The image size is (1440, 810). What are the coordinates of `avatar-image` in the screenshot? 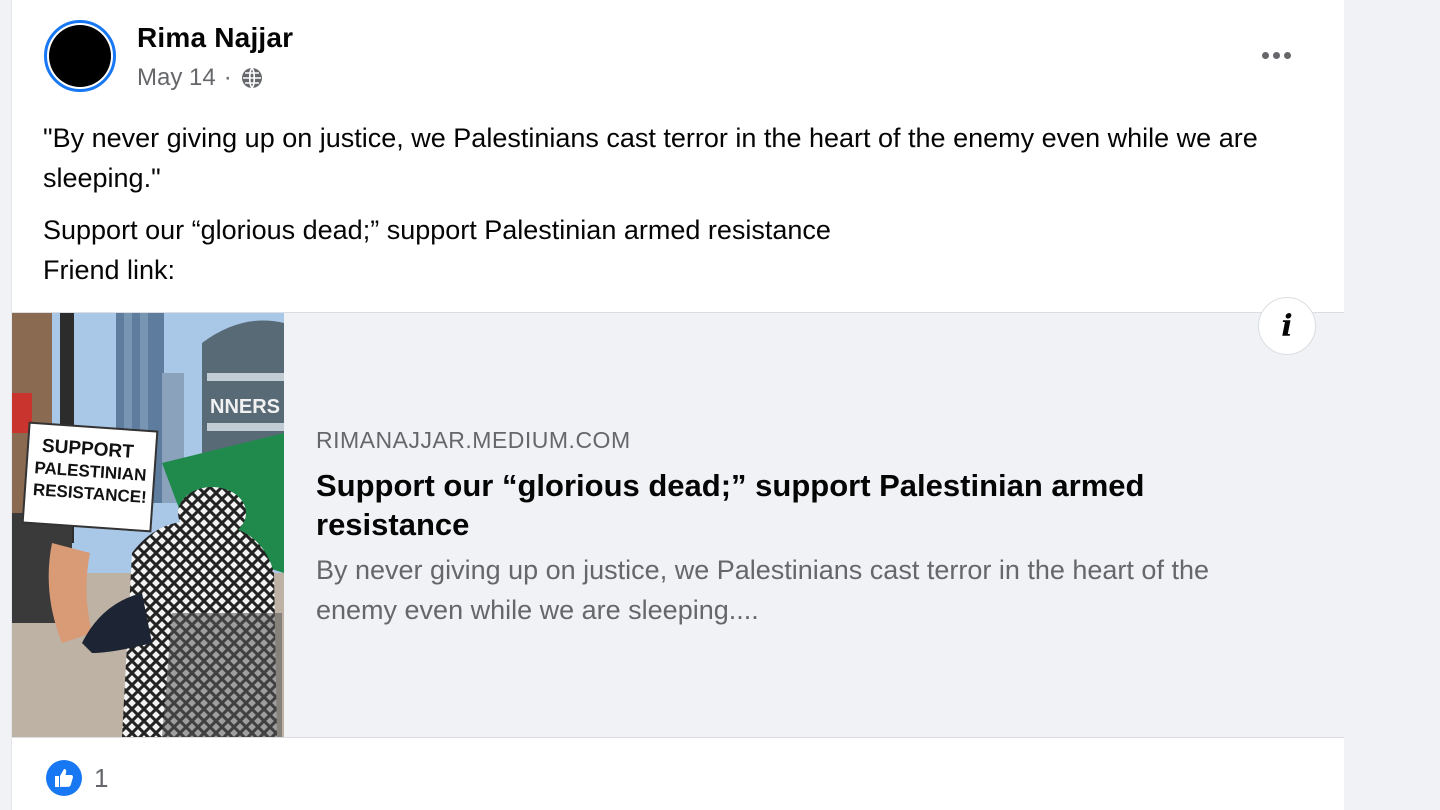 It's located at (80, 56).